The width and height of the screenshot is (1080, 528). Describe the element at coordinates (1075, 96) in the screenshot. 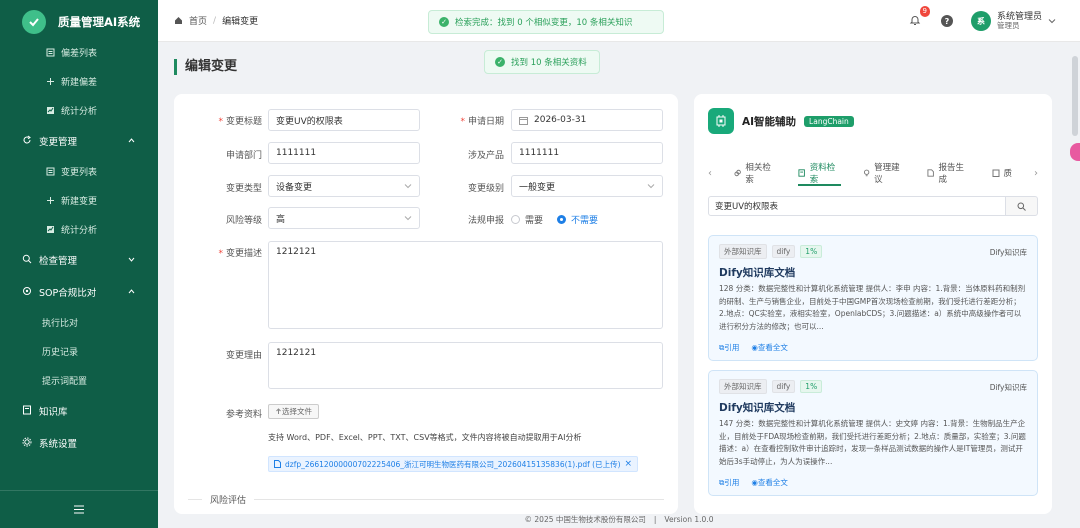

I see `page-scrollbar` at that location.